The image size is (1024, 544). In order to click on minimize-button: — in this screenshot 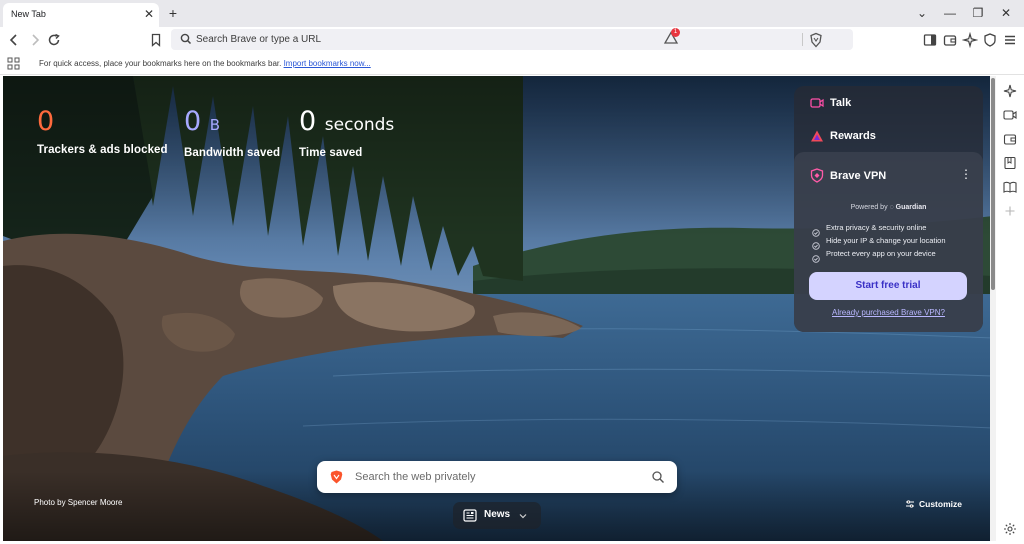, I will do `click(950, 13)`.